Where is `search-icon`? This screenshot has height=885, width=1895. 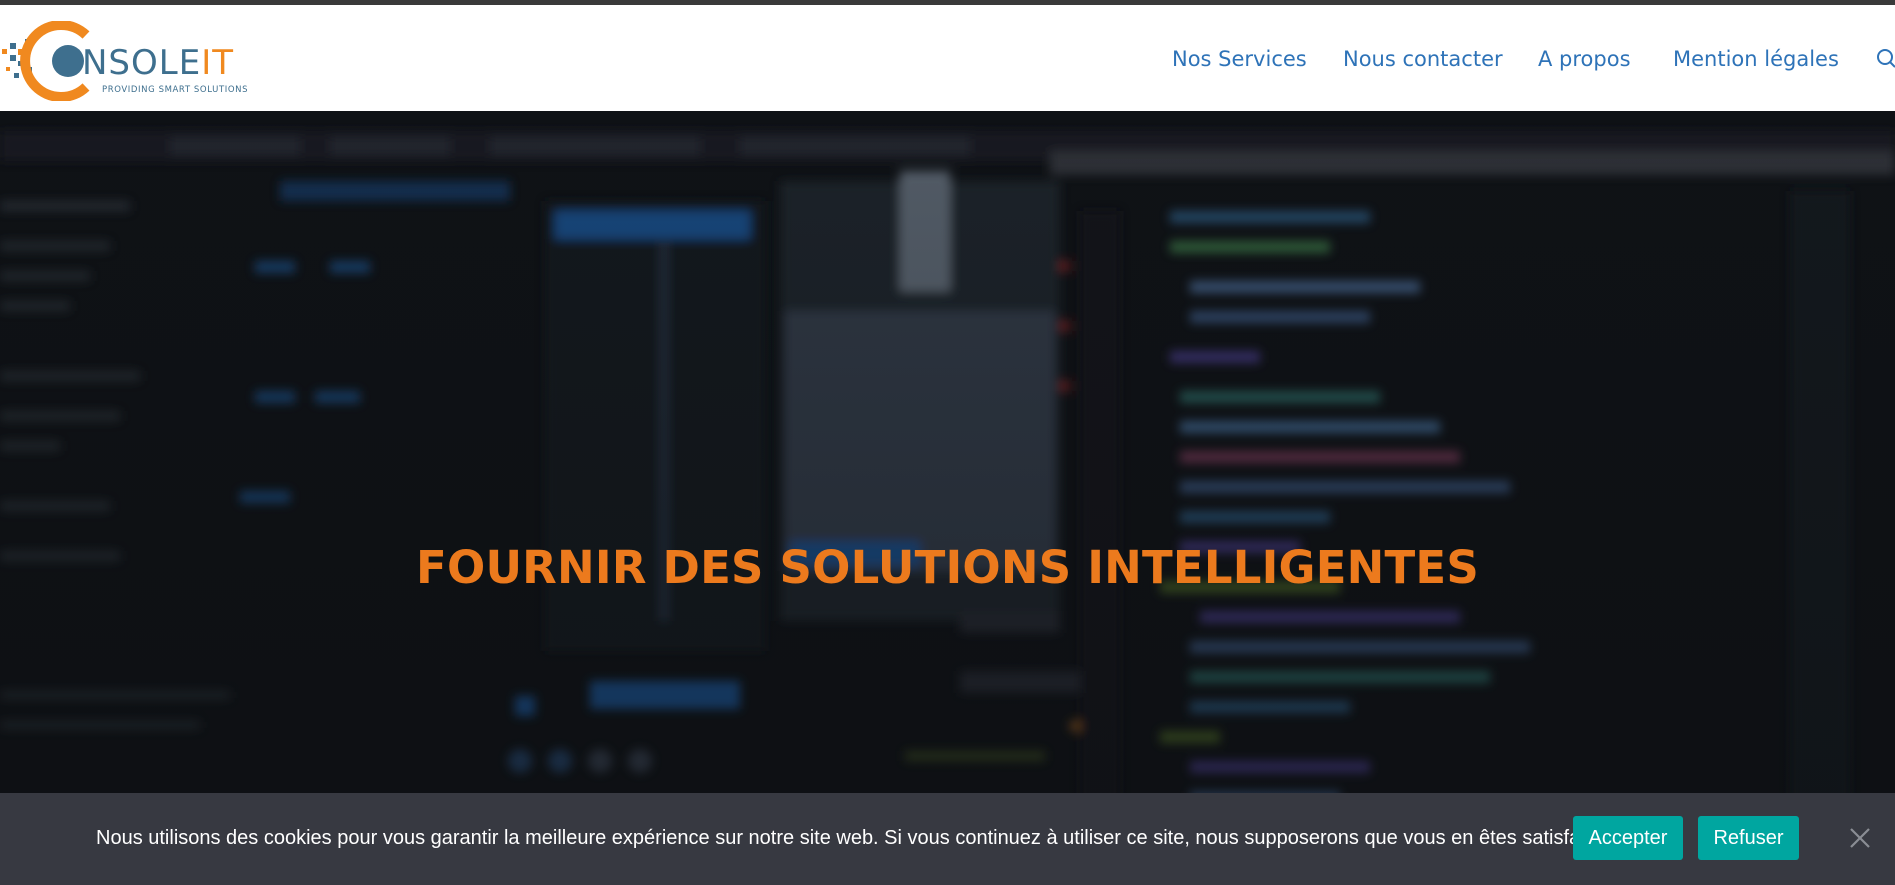 search-icon is located at coordinates (1884, 60).